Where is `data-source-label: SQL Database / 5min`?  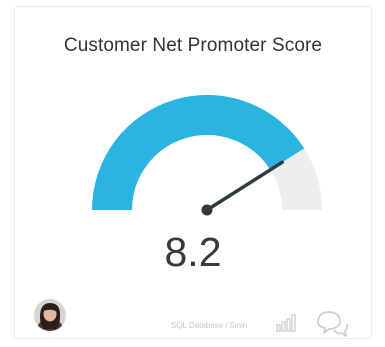
data-source-label: SQL Database / 5min is located at coordinates (209, 325).